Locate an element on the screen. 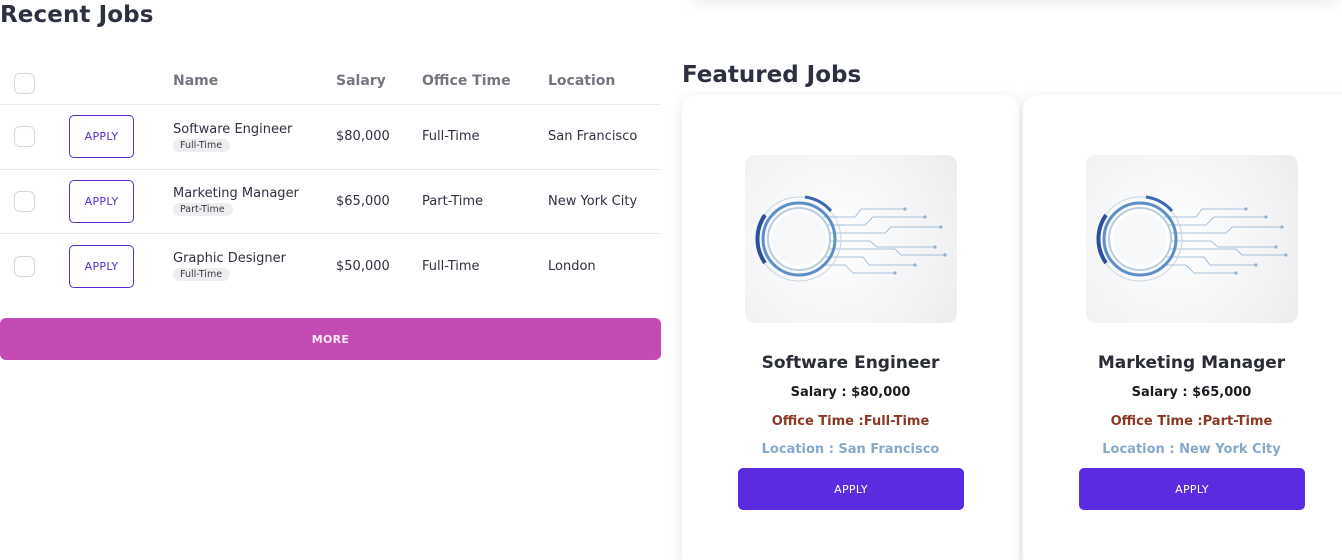  table-header: Name Salary Office Time Location is located at coordinates (330, 81).